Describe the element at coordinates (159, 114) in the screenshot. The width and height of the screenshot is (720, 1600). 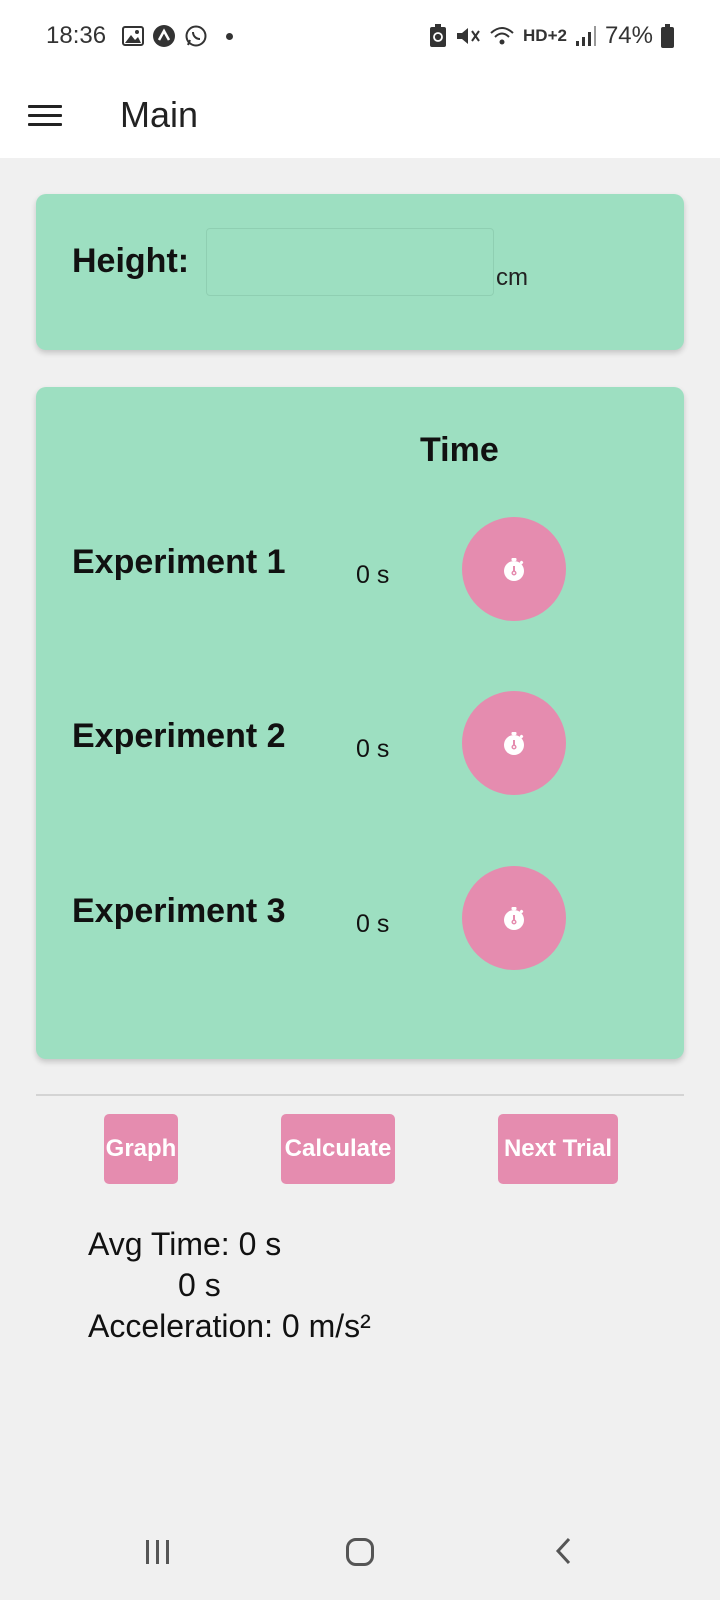
I see `page-title: Main` at that location.